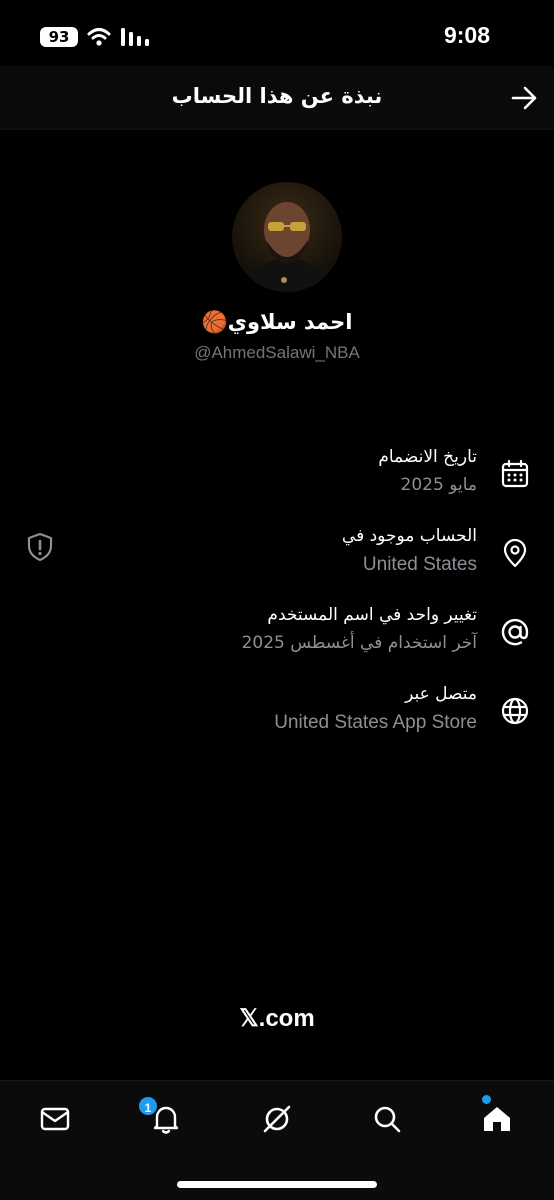 The width and height of the screenshot is (554, 1200). Describe the element at coordinates (99, 37) in the screenshot. I see `wifi-icon` at that location.